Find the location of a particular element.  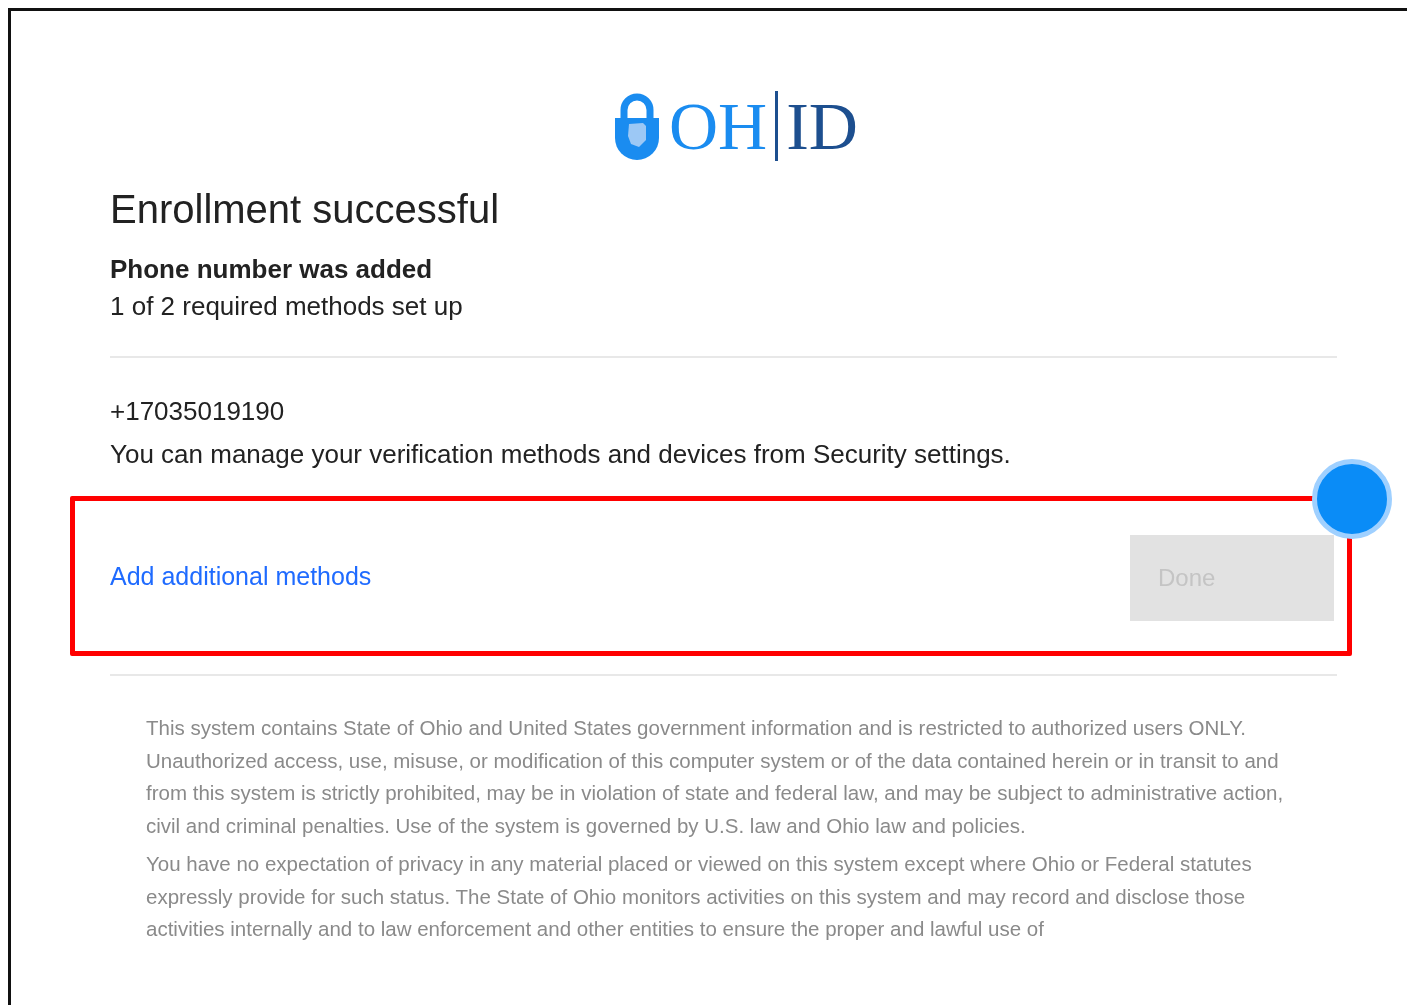

add-methods-link: Add additional methods is located at coordinates (241, 576).